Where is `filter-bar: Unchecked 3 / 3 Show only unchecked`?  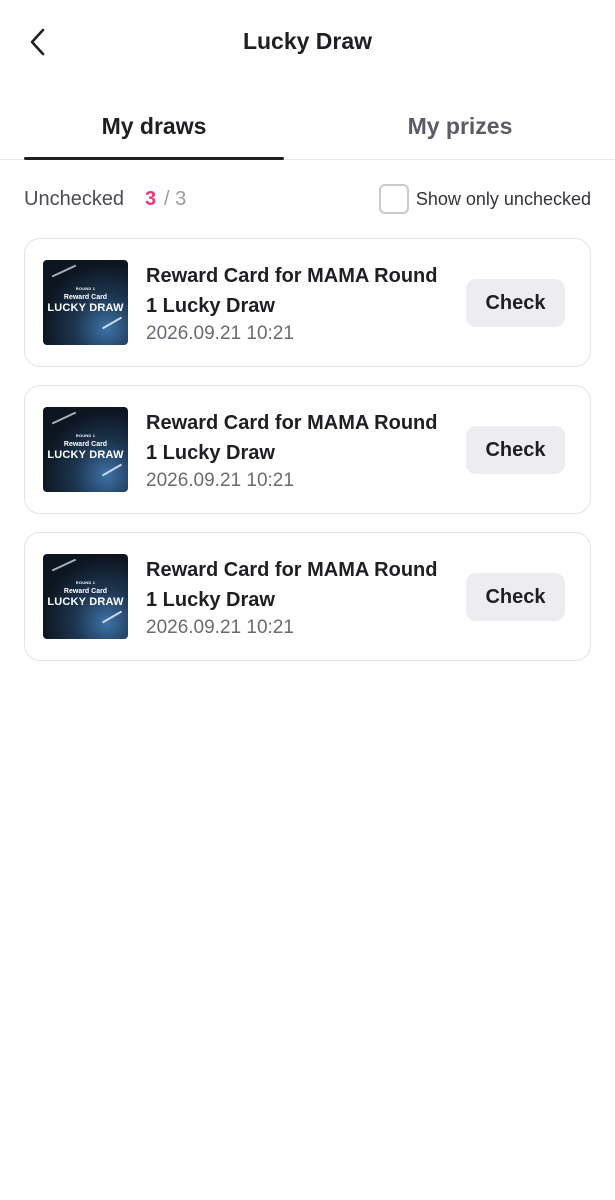 filter-bar: Unchecked 3 / 3 Show only unchecked is located at coordinates (307, 200).